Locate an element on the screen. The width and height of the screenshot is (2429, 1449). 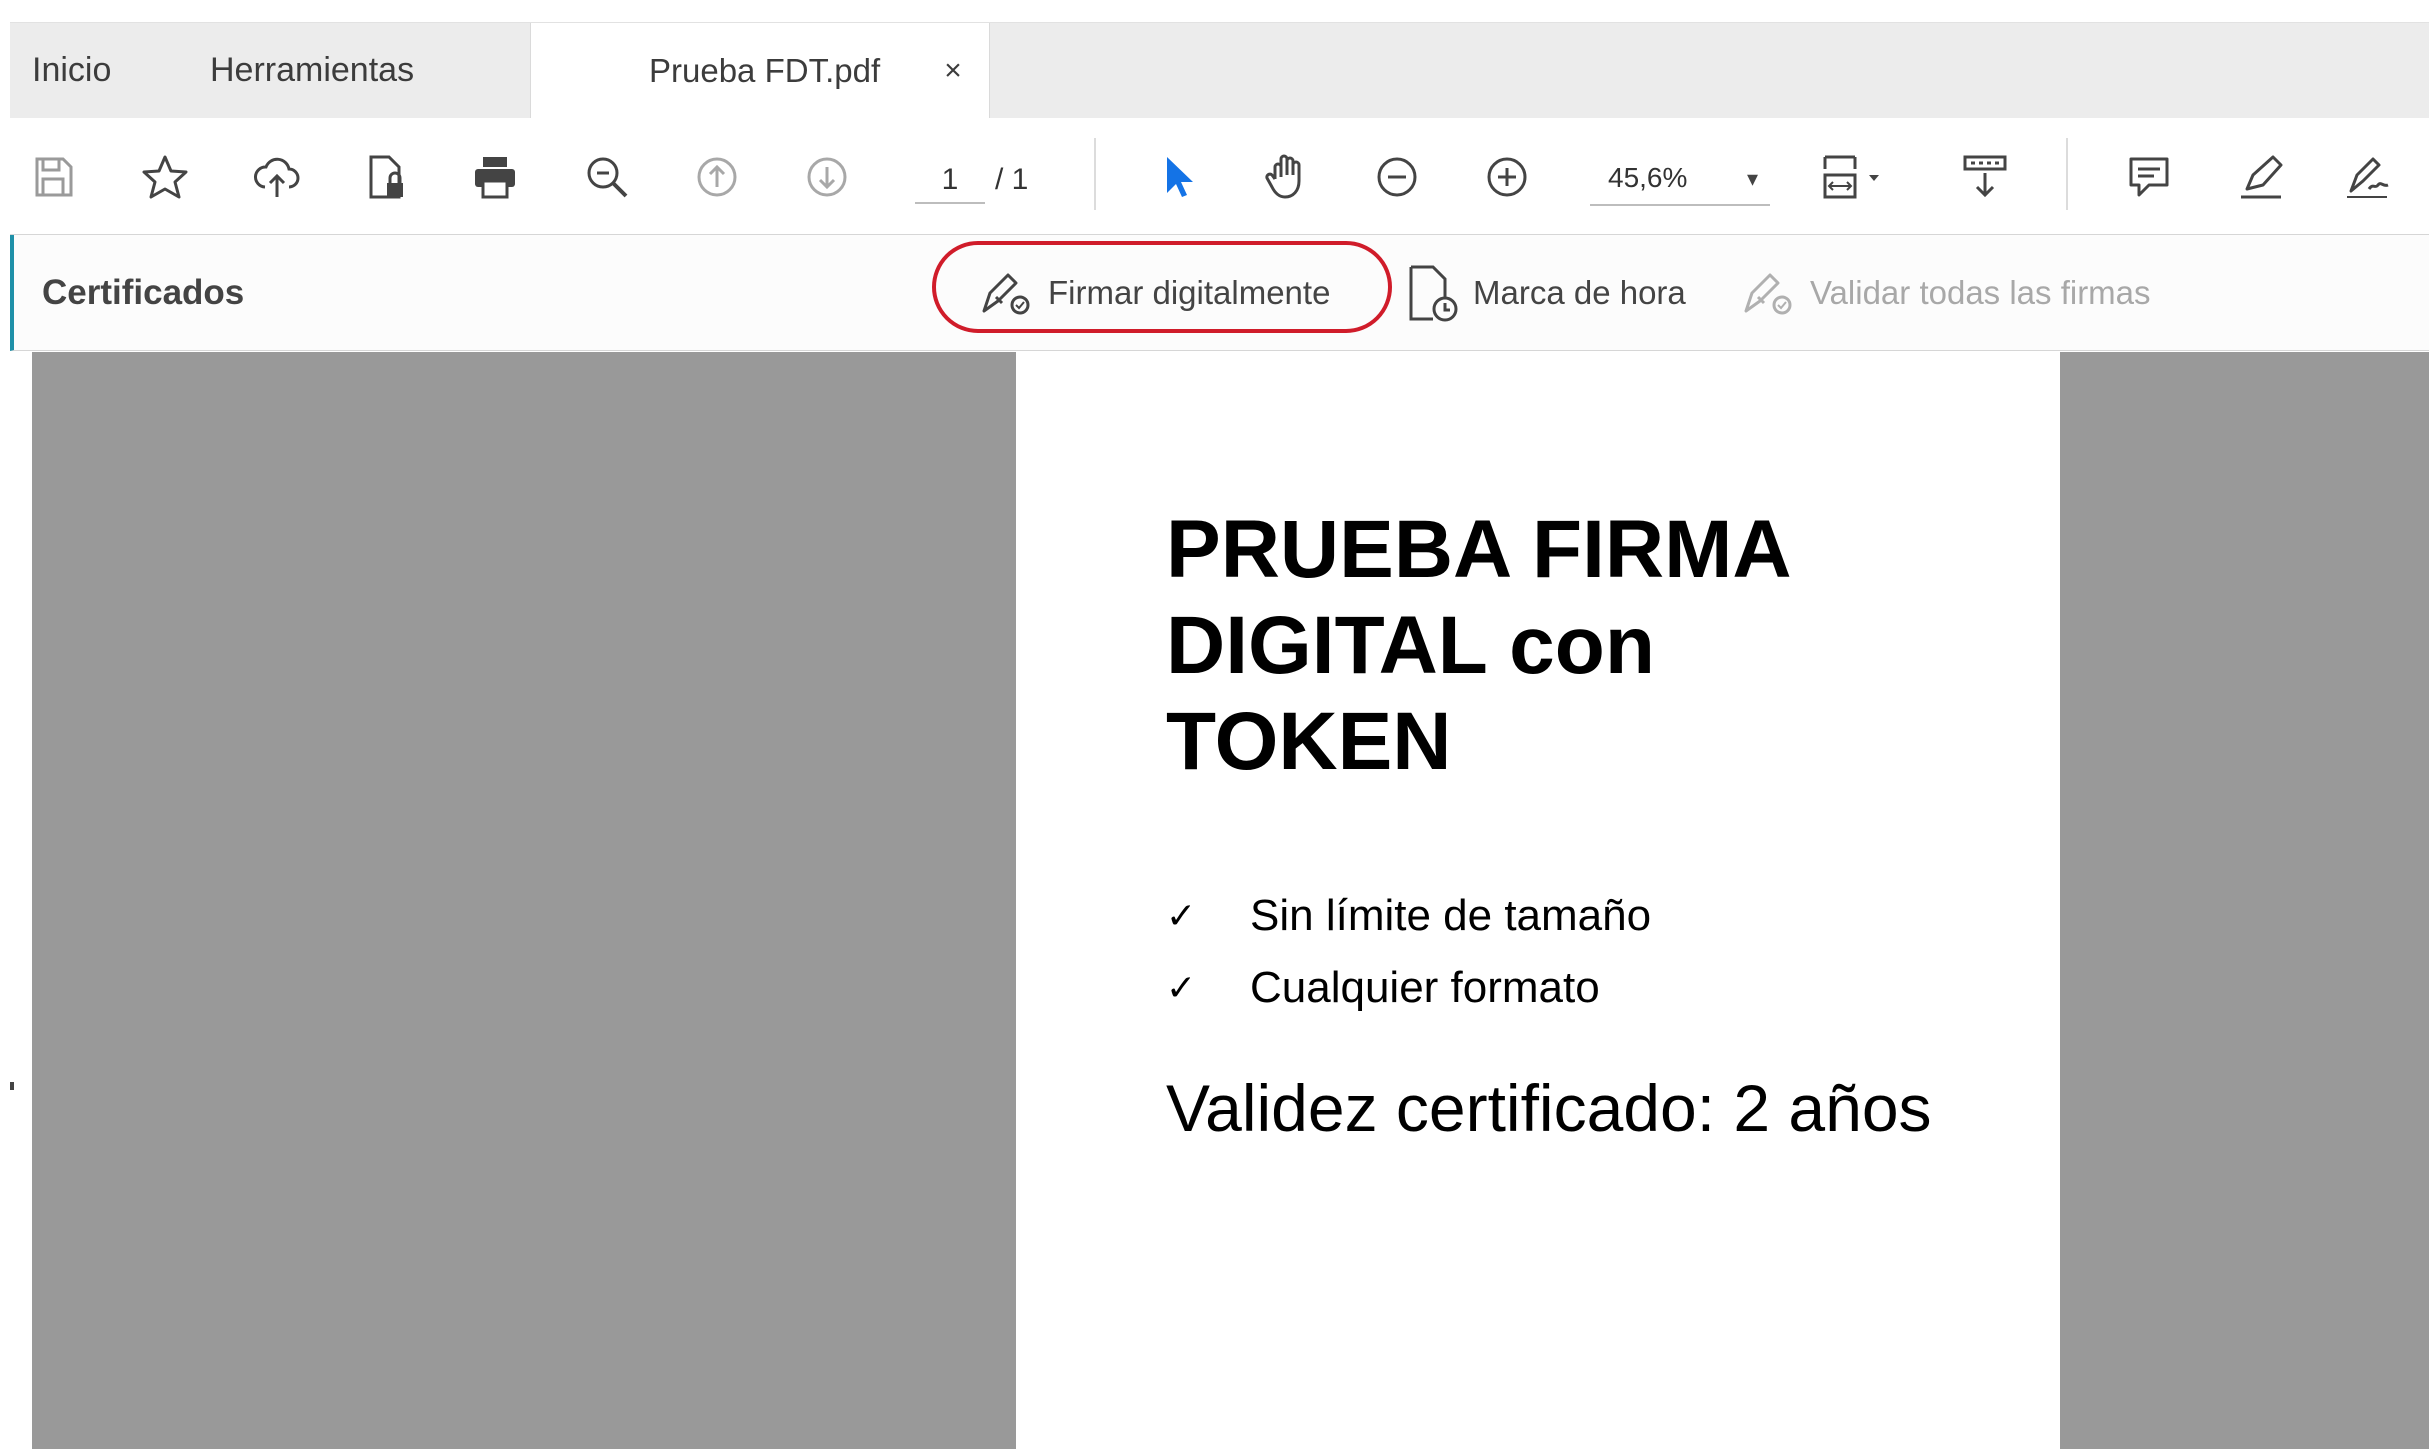
list-item: ✓ Cualquier formato is located at coordinates (1408, 988).